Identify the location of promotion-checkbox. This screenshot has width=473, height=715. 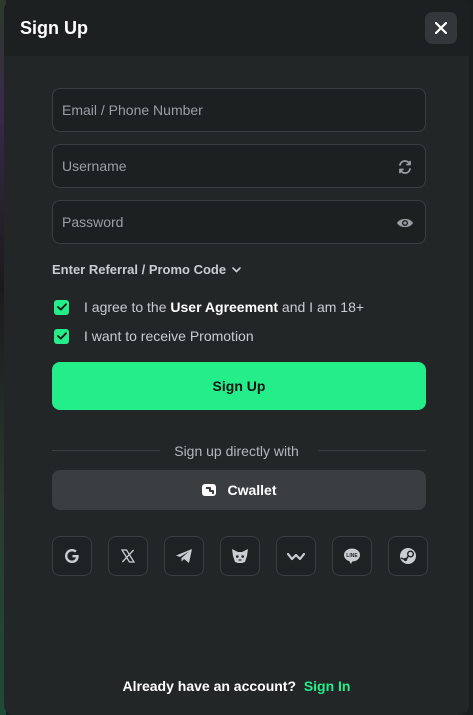
(61, 336).